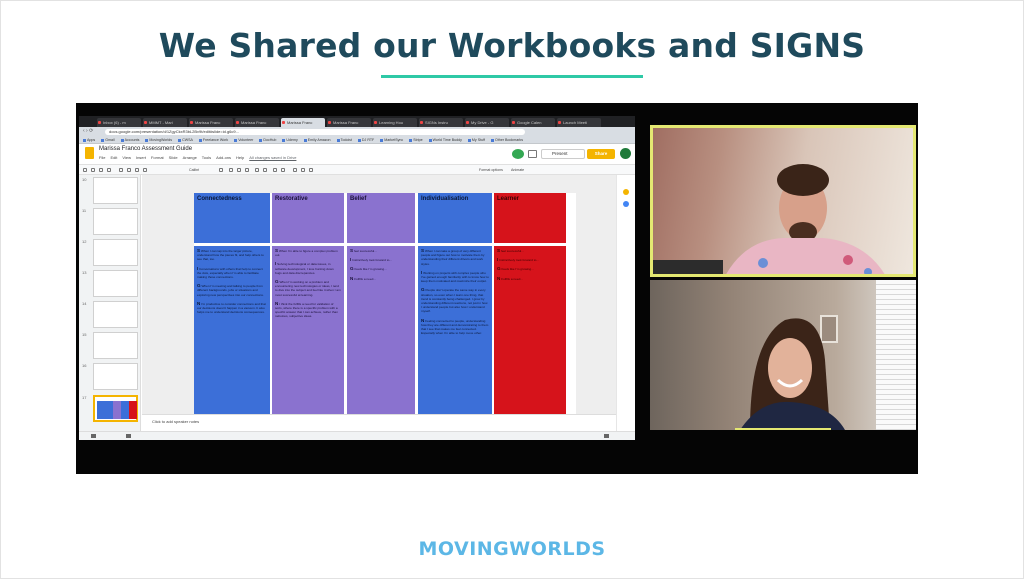  What do you see at coordinates (491, 170) in the screenshot?
I see `format-options-button: Format options` at bounding box center [491, 170].